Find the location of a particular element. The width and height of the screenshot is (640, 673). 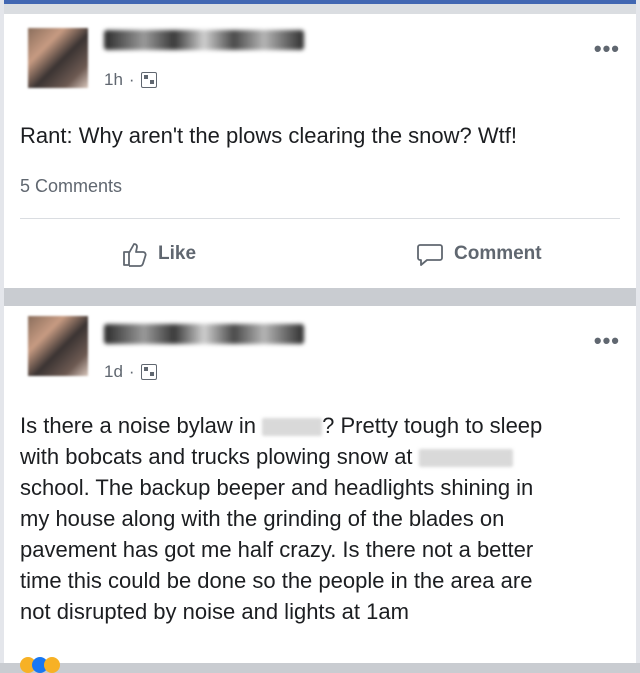

speech-bubble-icon is located at coordinates (430, 255).